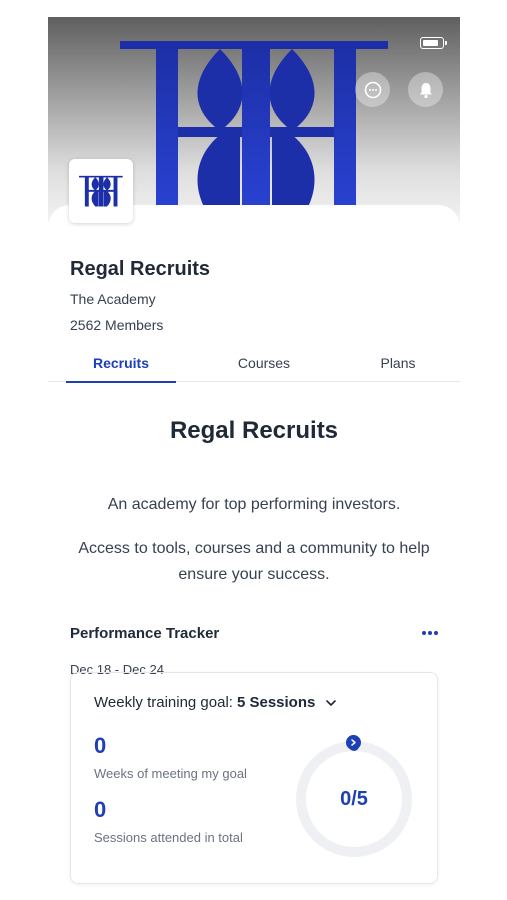 The height and width of the screenshot is (900, 507). I want to click on regal-recruits-logo-small, so click(101, 191).